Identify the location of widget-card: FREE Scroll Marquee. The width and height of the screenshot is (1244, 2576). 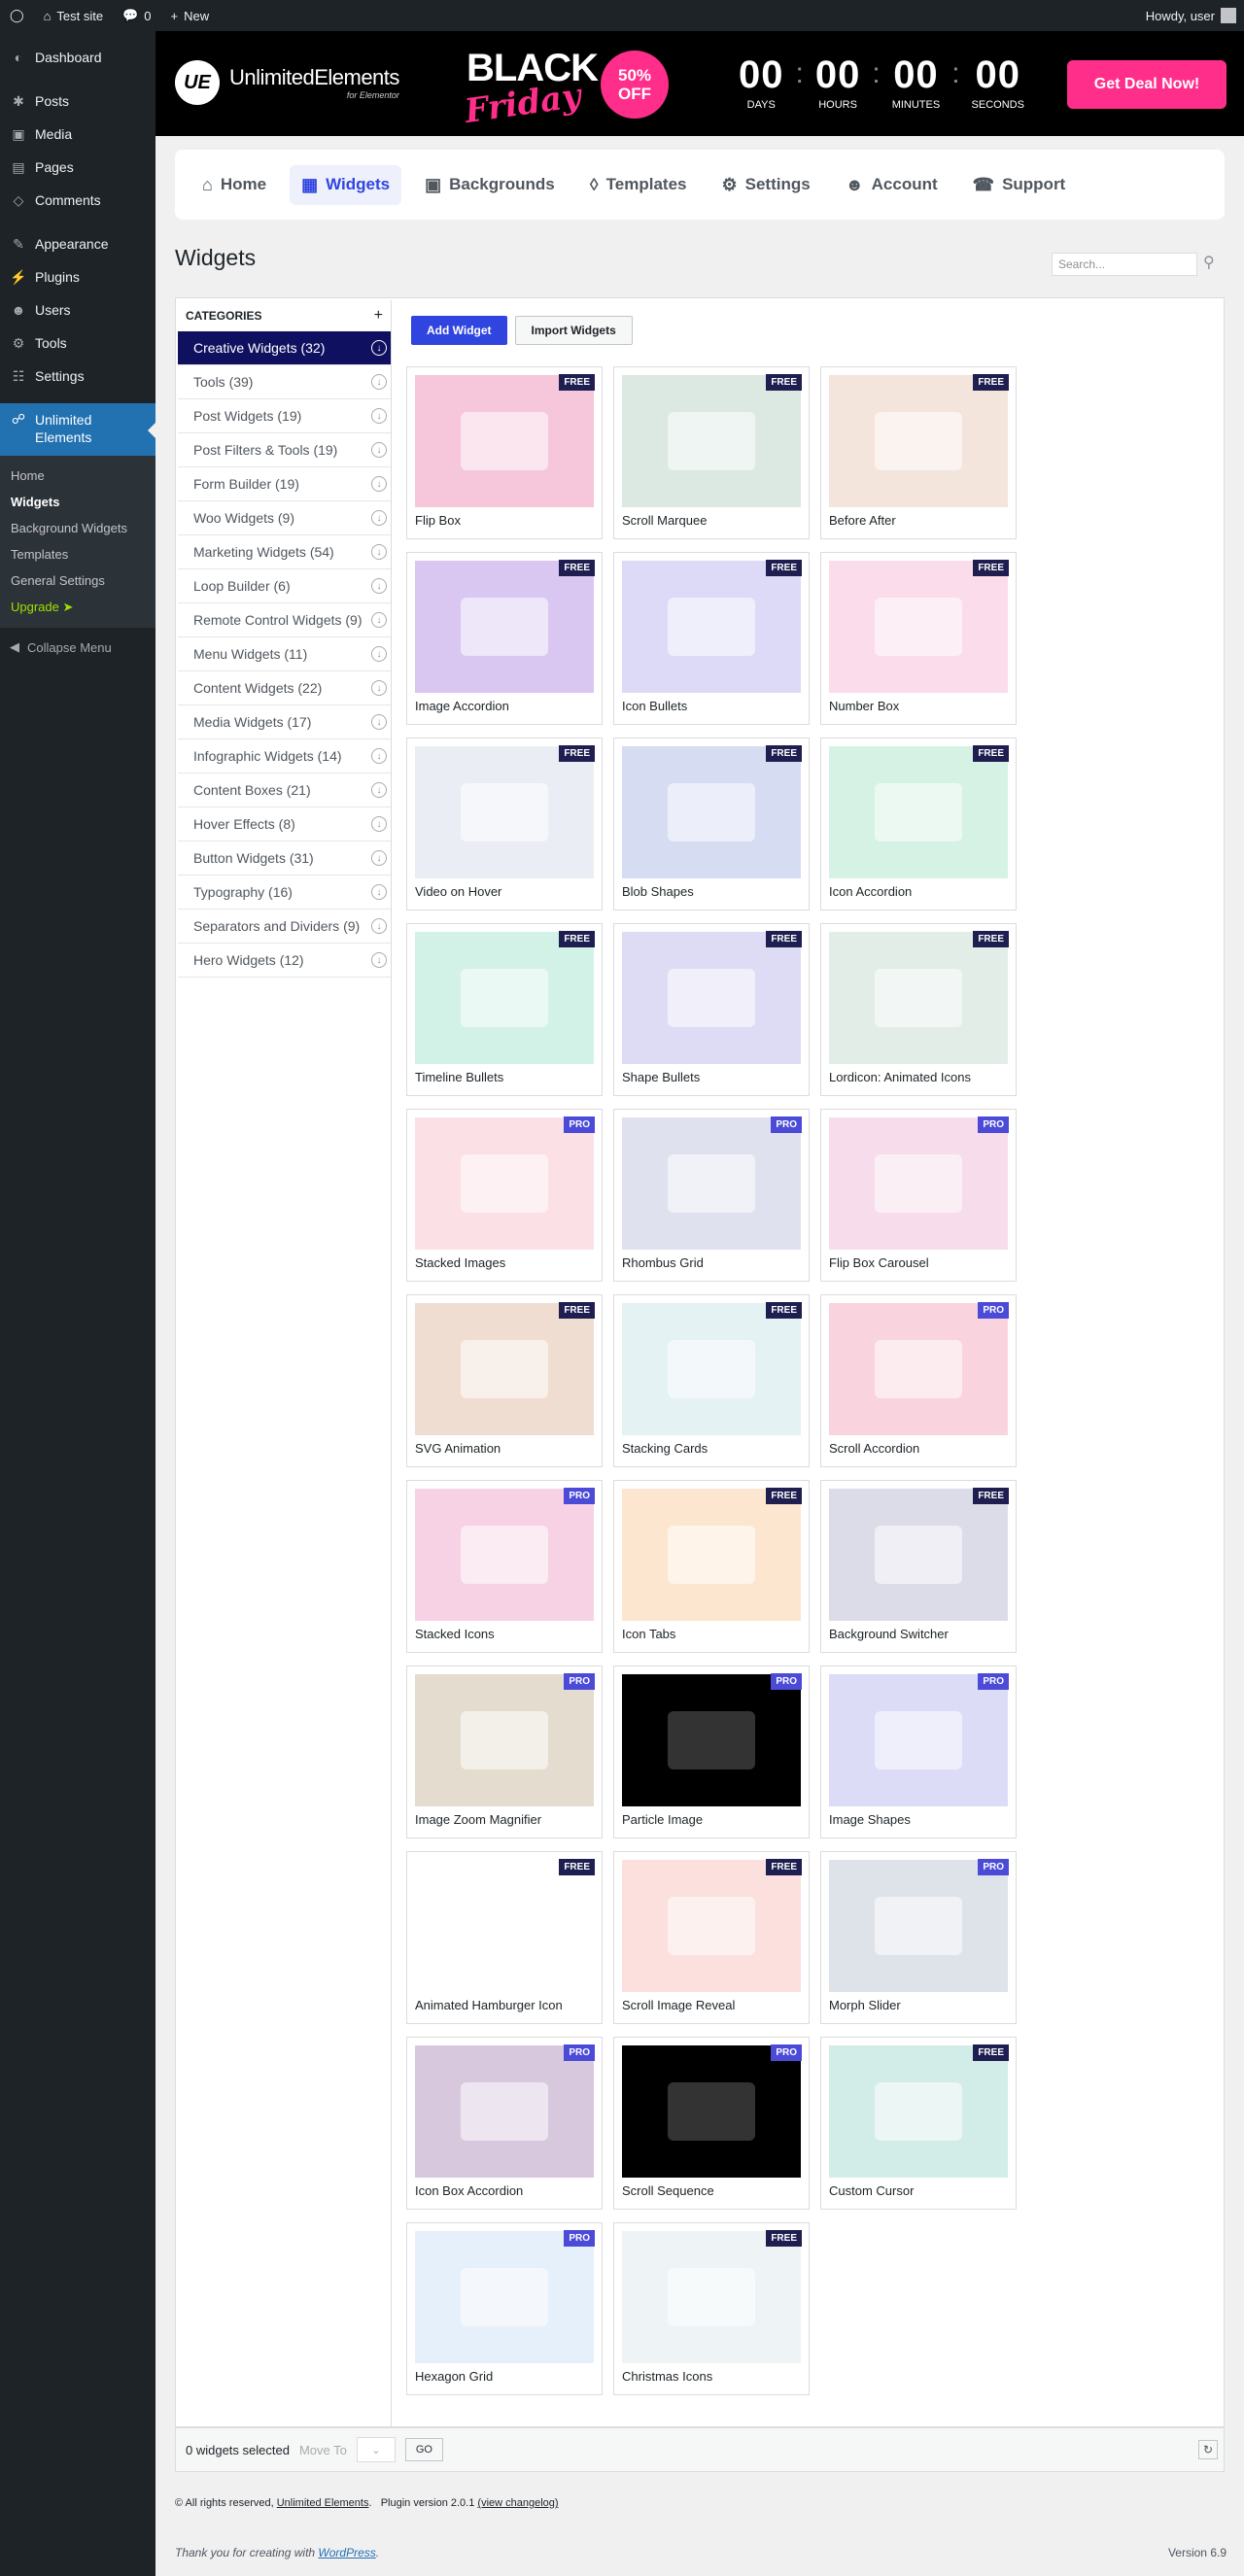
(711, 452).